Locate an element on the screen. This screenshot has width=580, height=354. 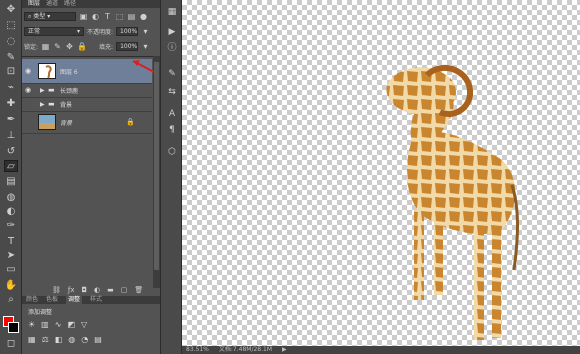
lock-icon: 🔒 is located at coordinates (130, 122).